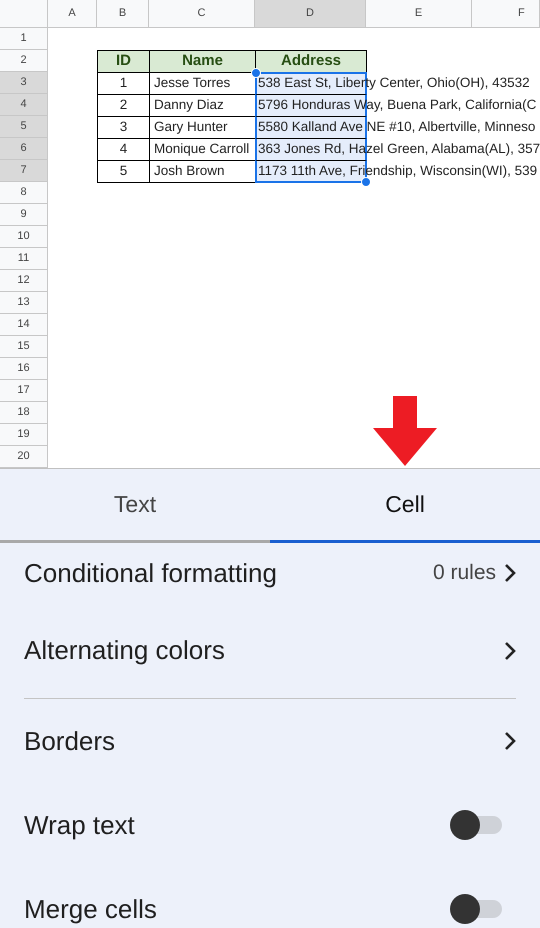 The height and width of the screenshot is (928, 540). What do you see at coordinates (405, 431) in the screenshot?
I see `arrow-icon` at bounding box center [405, 431].